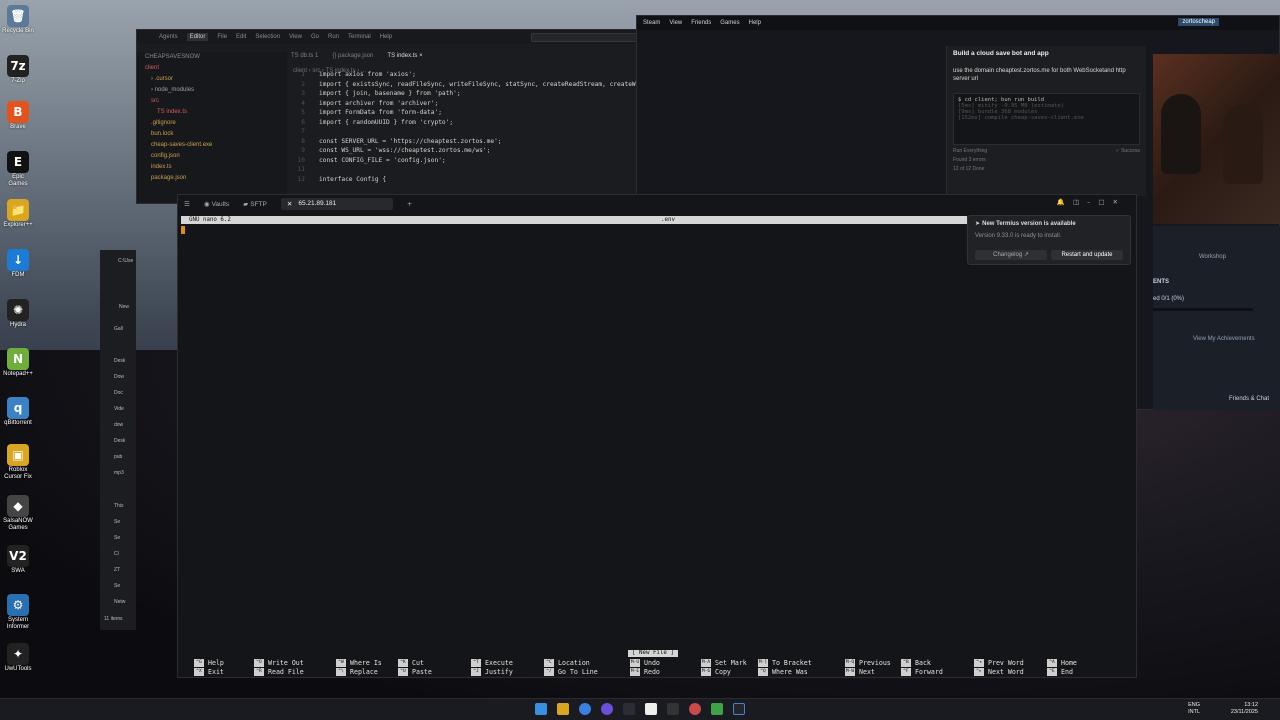  Describe the element at coordinates (1249, 399) in the screenshot. I see `friends-chat-button: Friends & Chat` at that location.